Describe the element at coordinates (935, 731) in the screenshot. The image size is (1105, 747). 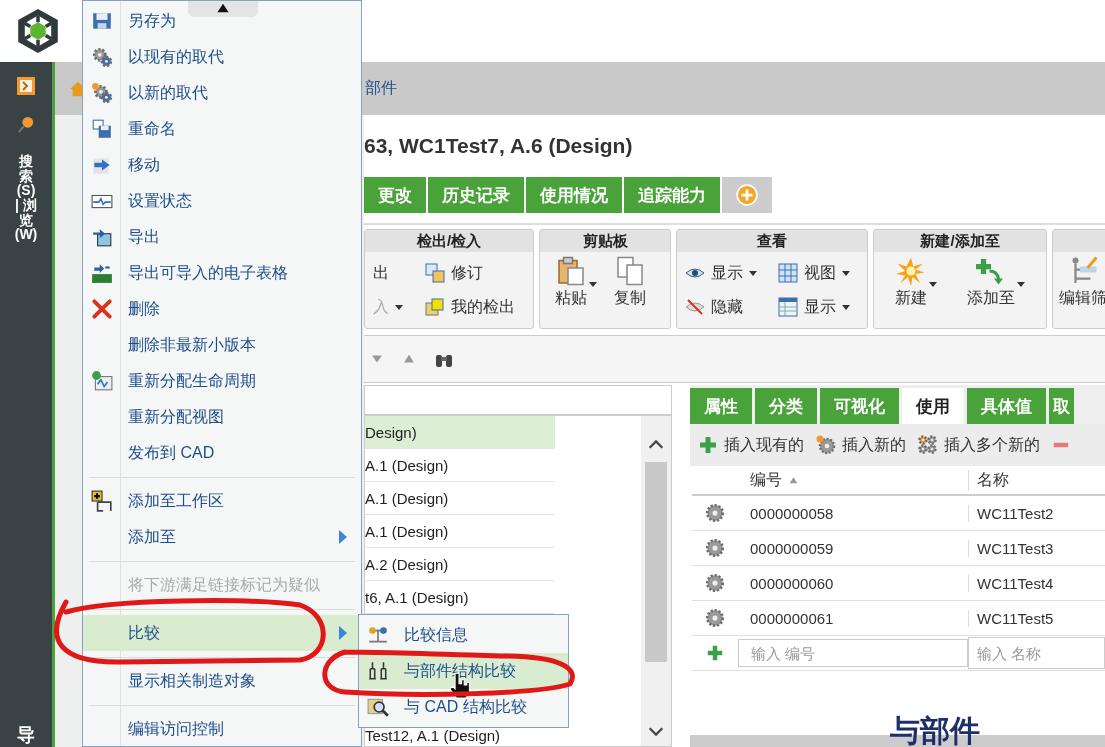
I see `caption-text: 与部件` at that location.